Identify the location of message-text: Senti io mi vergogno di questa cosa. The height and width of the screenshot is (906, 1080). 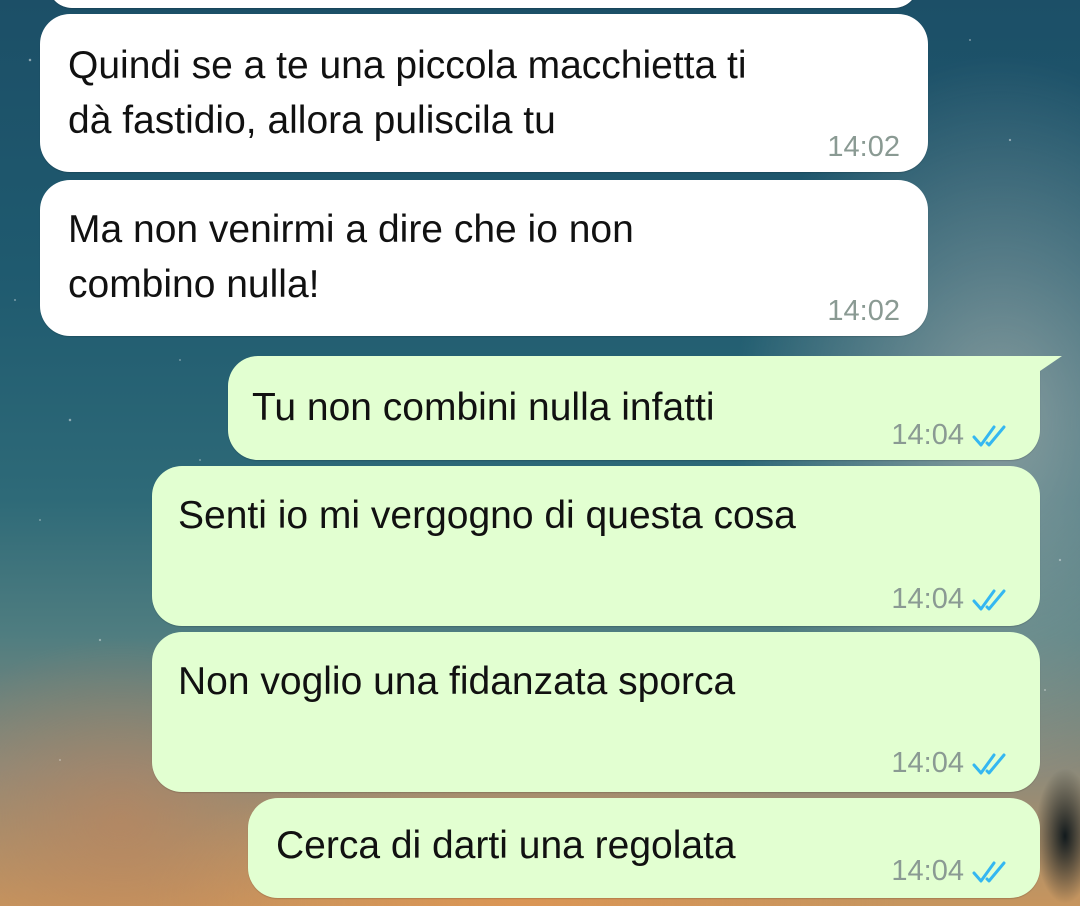
(487, 515).